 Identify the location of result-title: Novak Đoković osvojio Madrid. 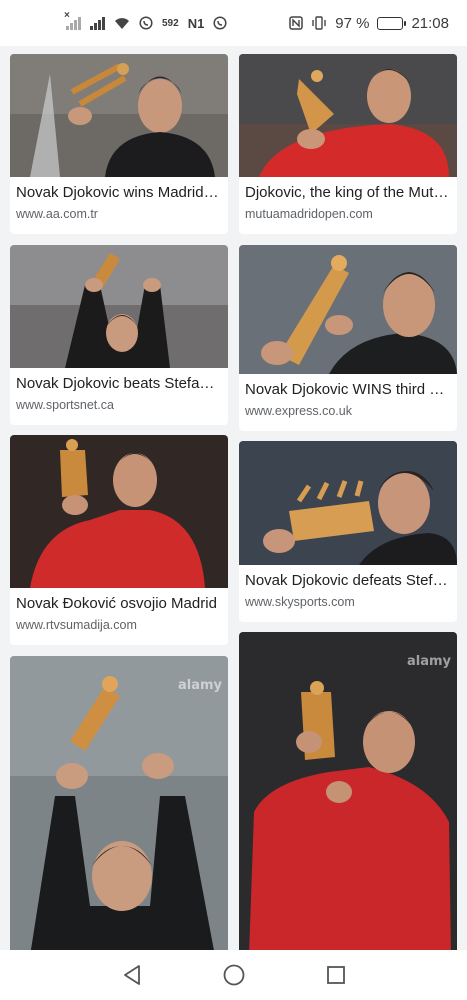
(119, 603).